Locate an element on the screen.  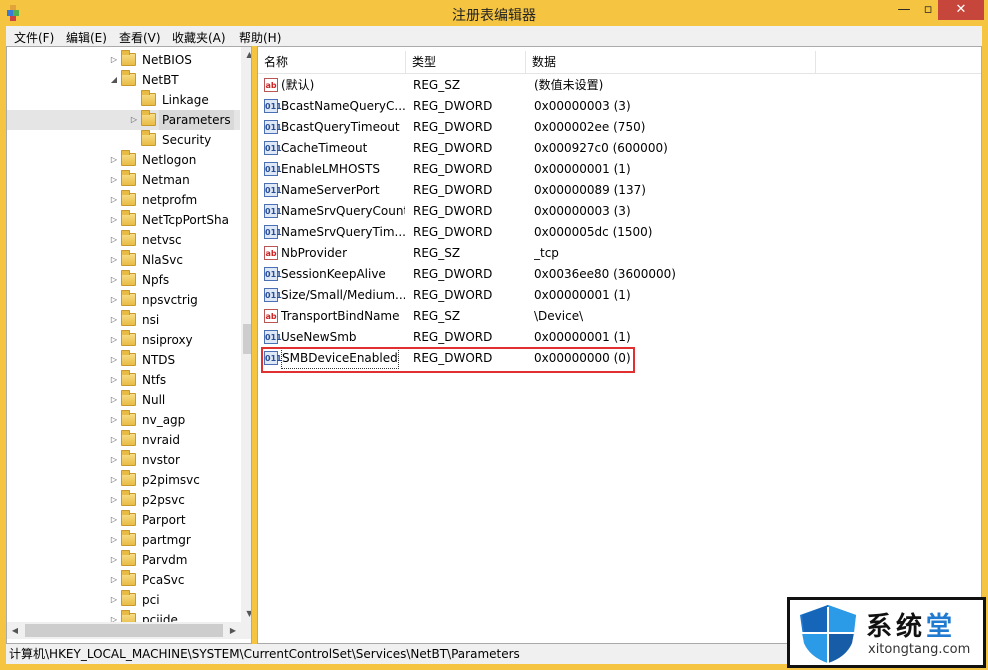
tree-item: ▷ nvraid is located at coordinates (123, 440).